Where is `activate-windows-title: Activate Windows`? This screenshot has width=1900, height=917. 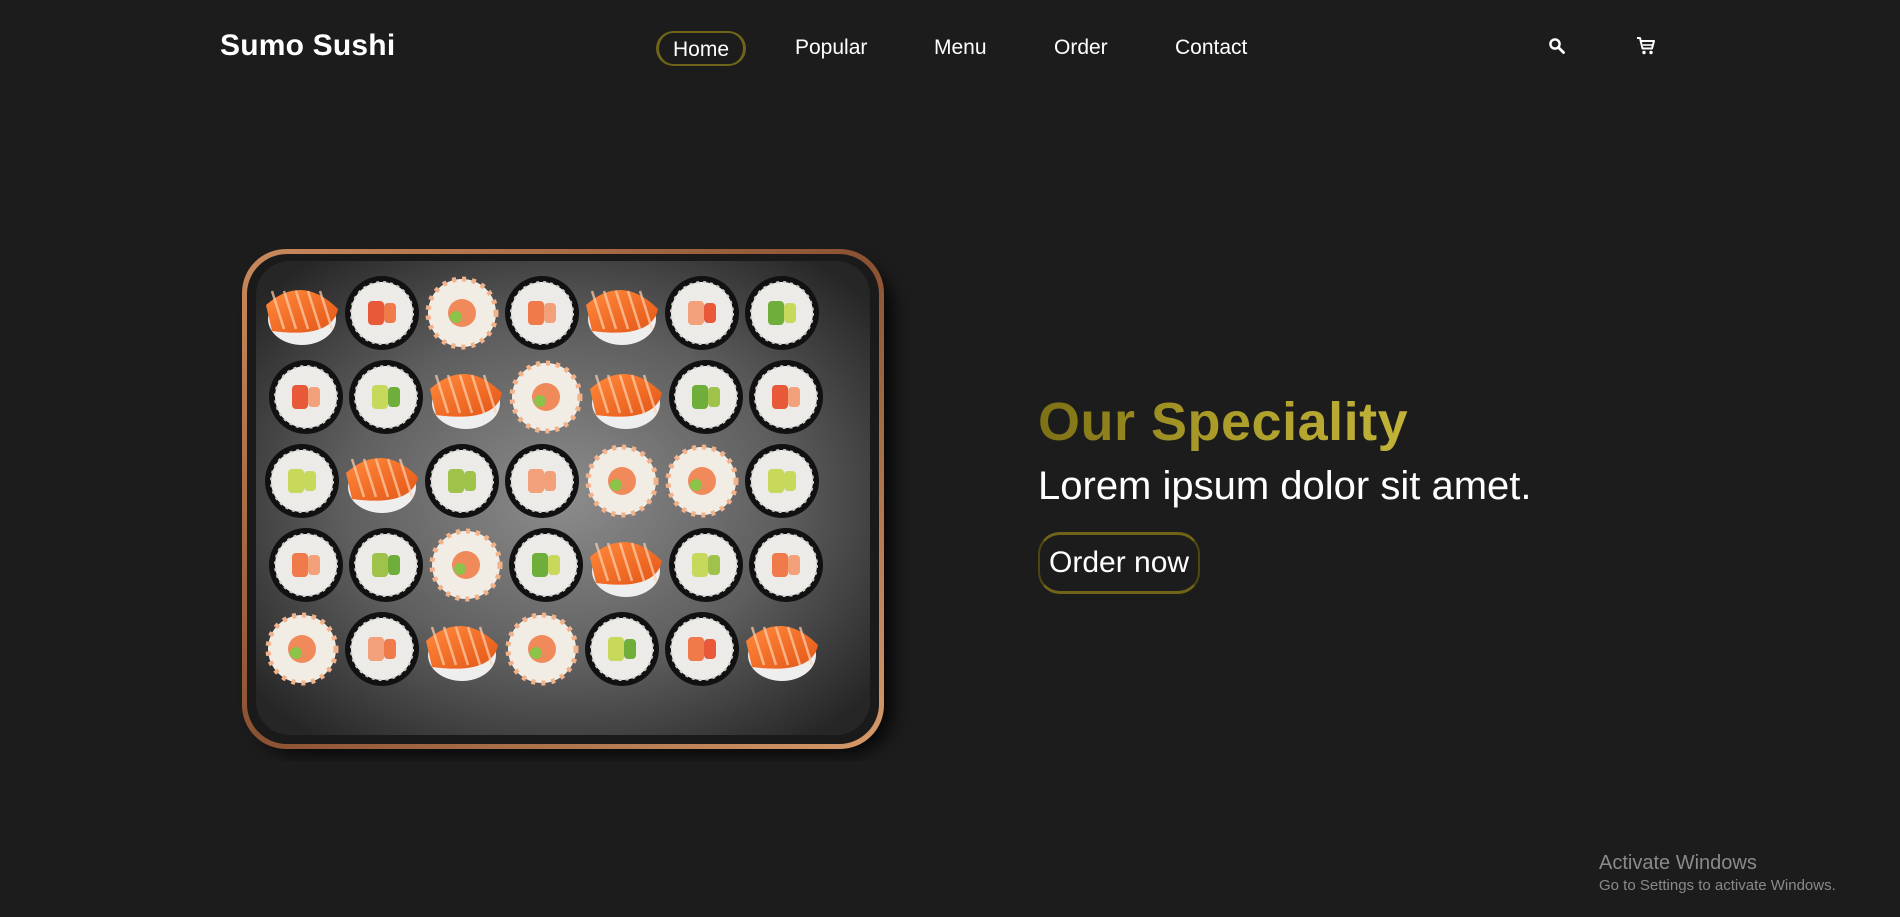
activate-windows-title: Activate Windows is located at coordinates (1678, 863).